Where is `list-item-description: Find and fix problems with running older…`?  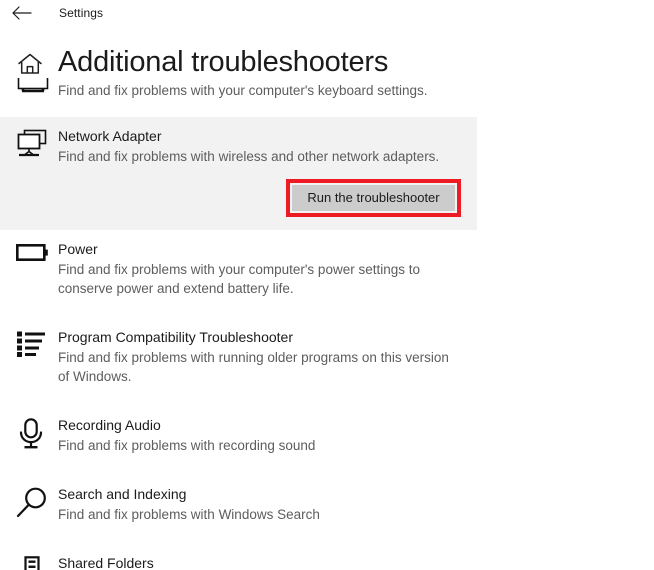
list-item-description: Find and fix problems with running older… is located at coordinates (253, 367).